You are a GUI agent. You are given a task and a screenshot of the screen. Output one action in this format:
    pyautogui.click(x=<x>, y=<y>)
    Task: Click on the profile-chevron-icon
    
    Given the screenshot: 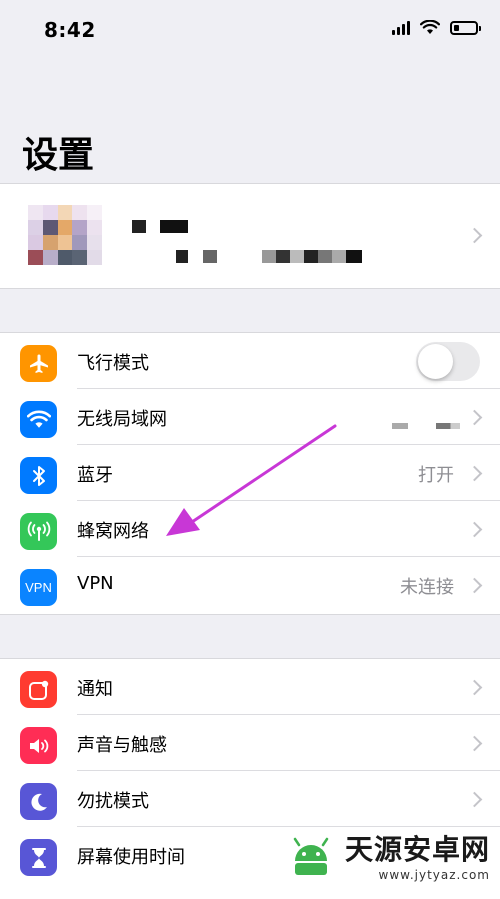 What is the action you would take?
    pyautogui.click(x=474, y=235)
    